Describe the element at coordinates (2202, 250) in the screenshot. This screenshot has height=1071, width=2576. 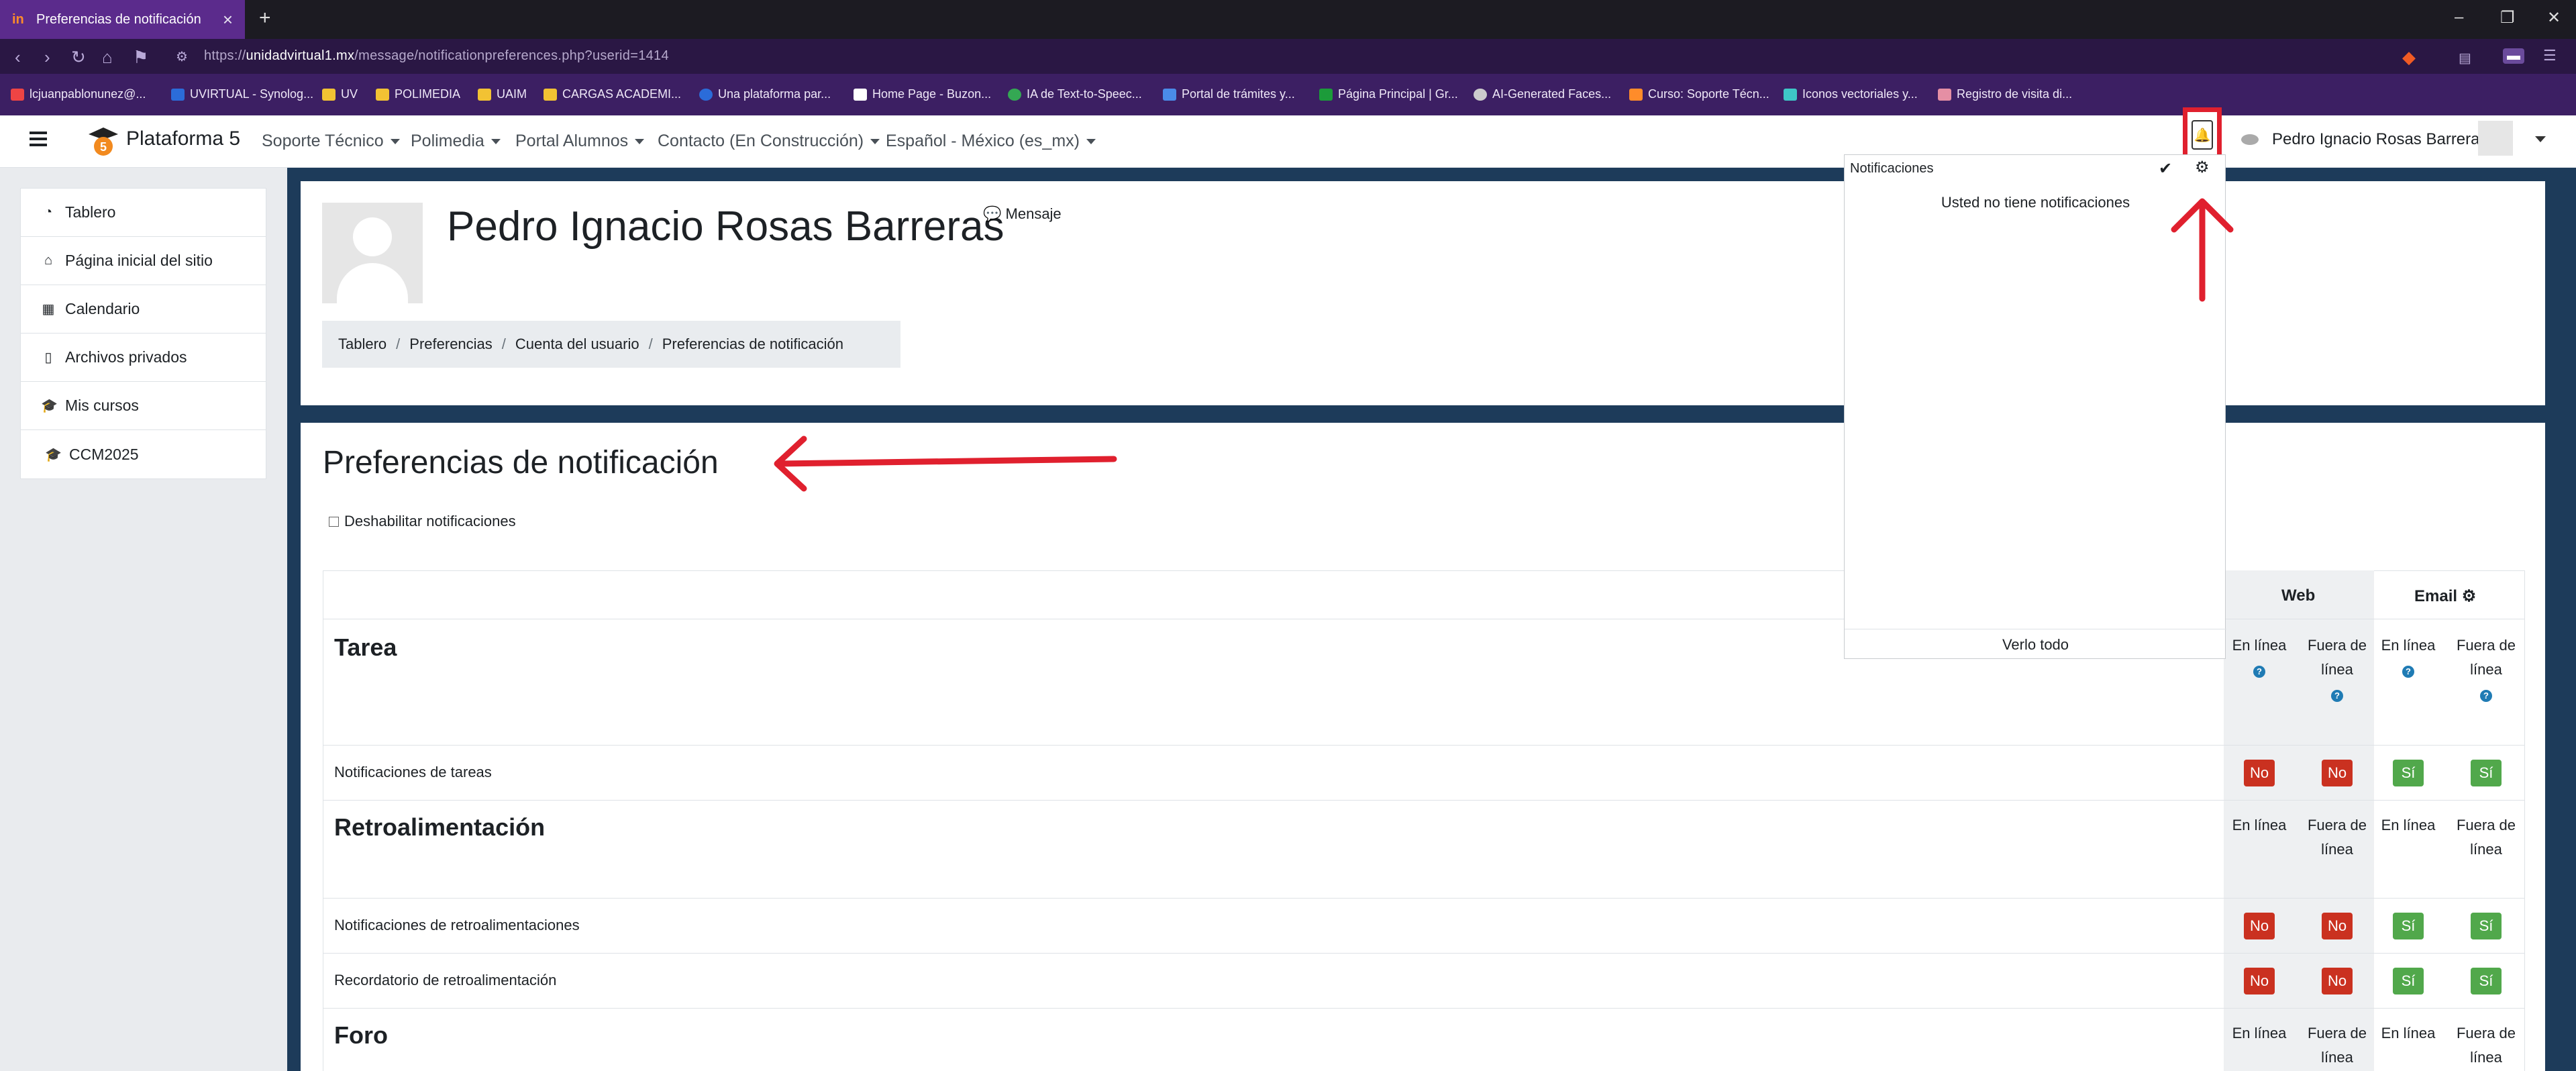
I see `annotation-arrow-up` at that location.